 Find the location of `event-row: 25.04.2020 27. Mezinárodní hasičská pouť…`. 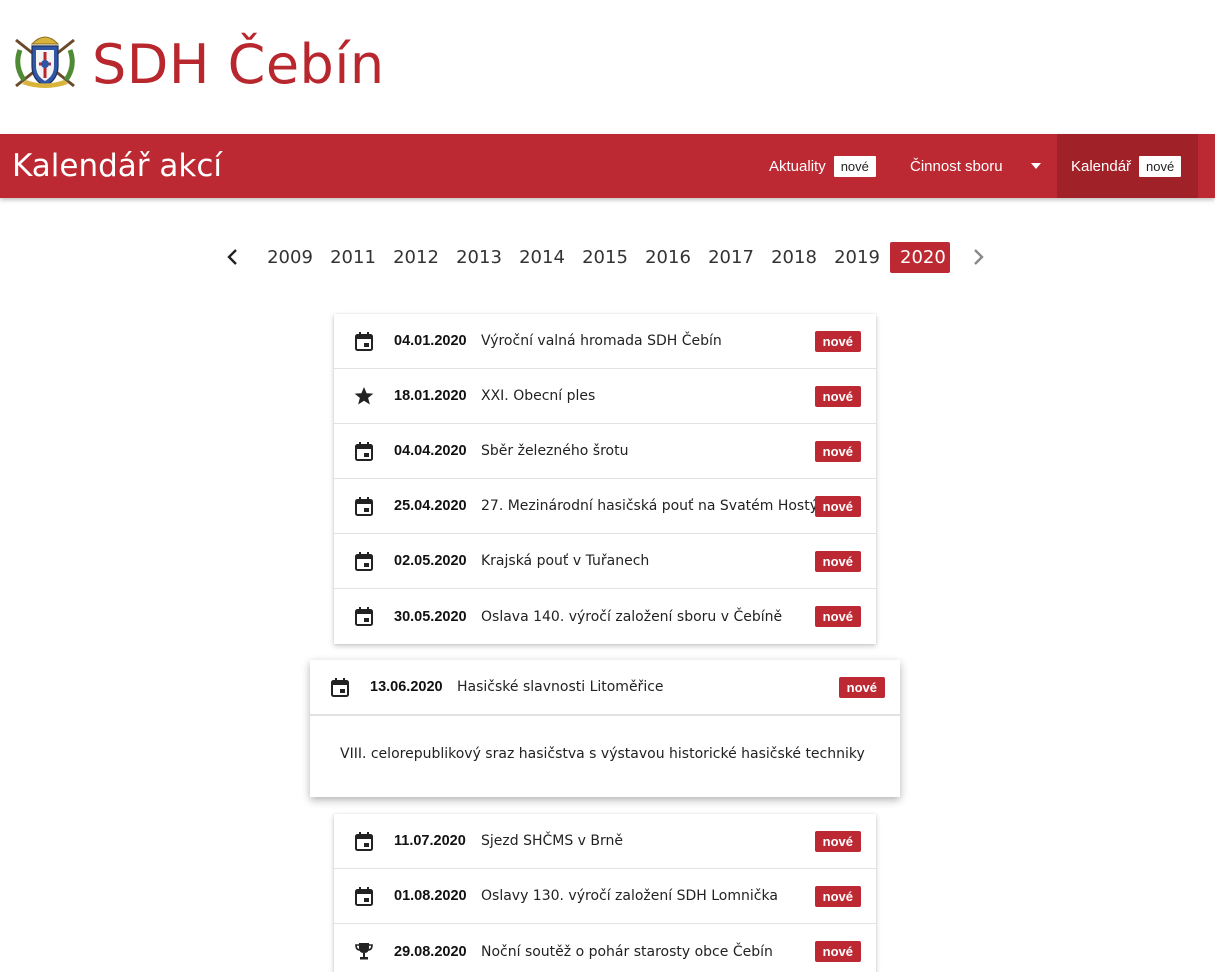

event-row: 25.04.2020 27. Mezinárodní hasičská pouť… is located at coordinates (605, 506).